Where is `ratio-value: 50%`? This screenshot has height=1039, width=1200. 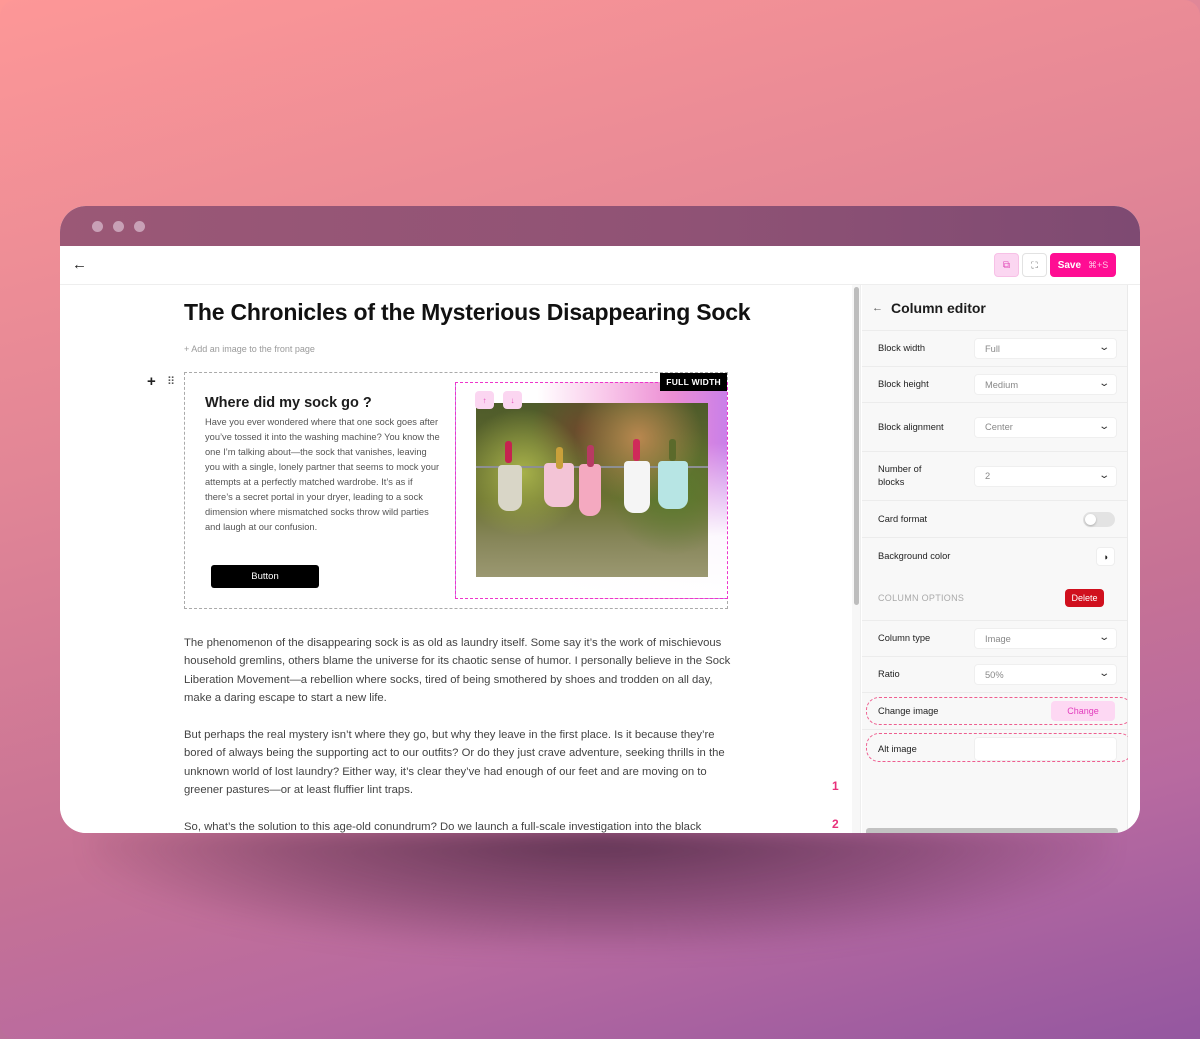
ratio-value: 50% is located at coordinates (994, 674).